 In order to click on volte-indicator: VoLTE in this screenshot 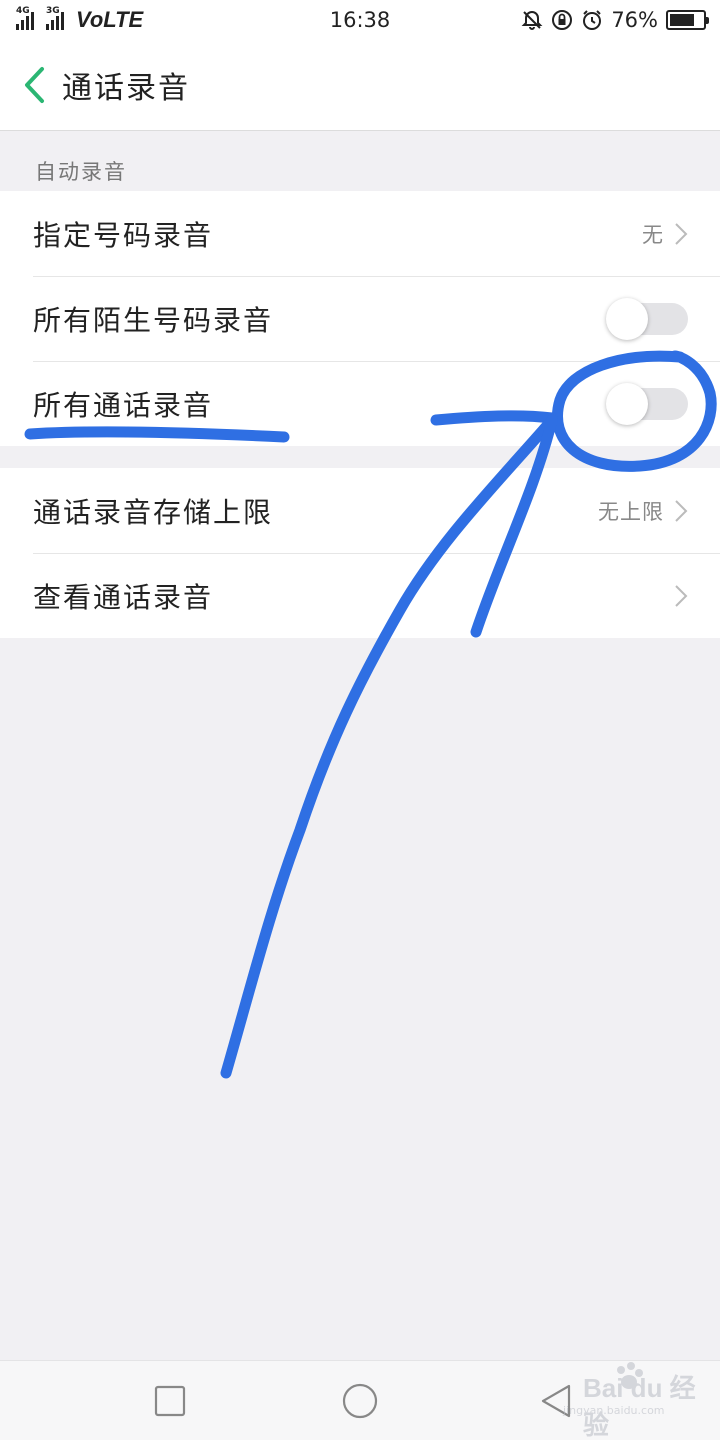, I will do `click(110, 19)`.